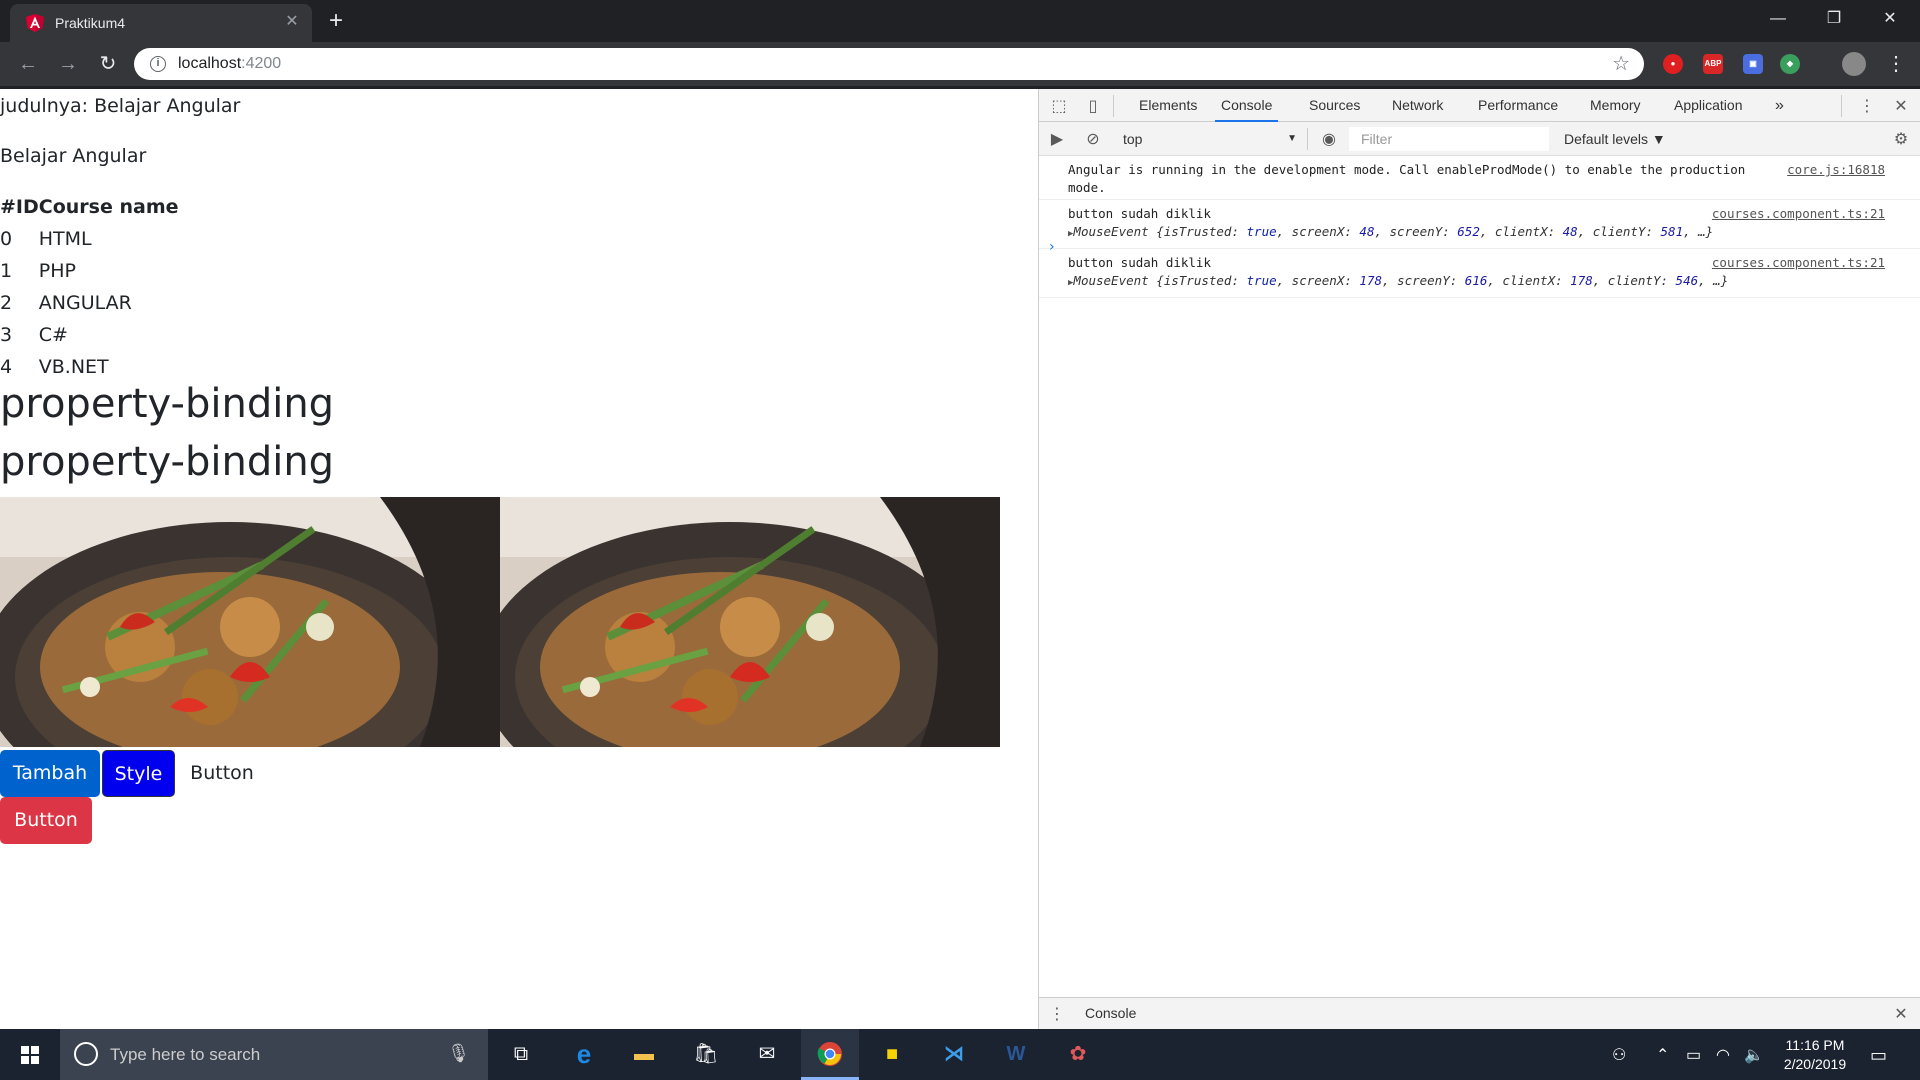 The width and height of the screenshot is (1920, 1080). Describe the element at coordinates (53, 335) in the screenshot. I see `row-course: C#` at that location.